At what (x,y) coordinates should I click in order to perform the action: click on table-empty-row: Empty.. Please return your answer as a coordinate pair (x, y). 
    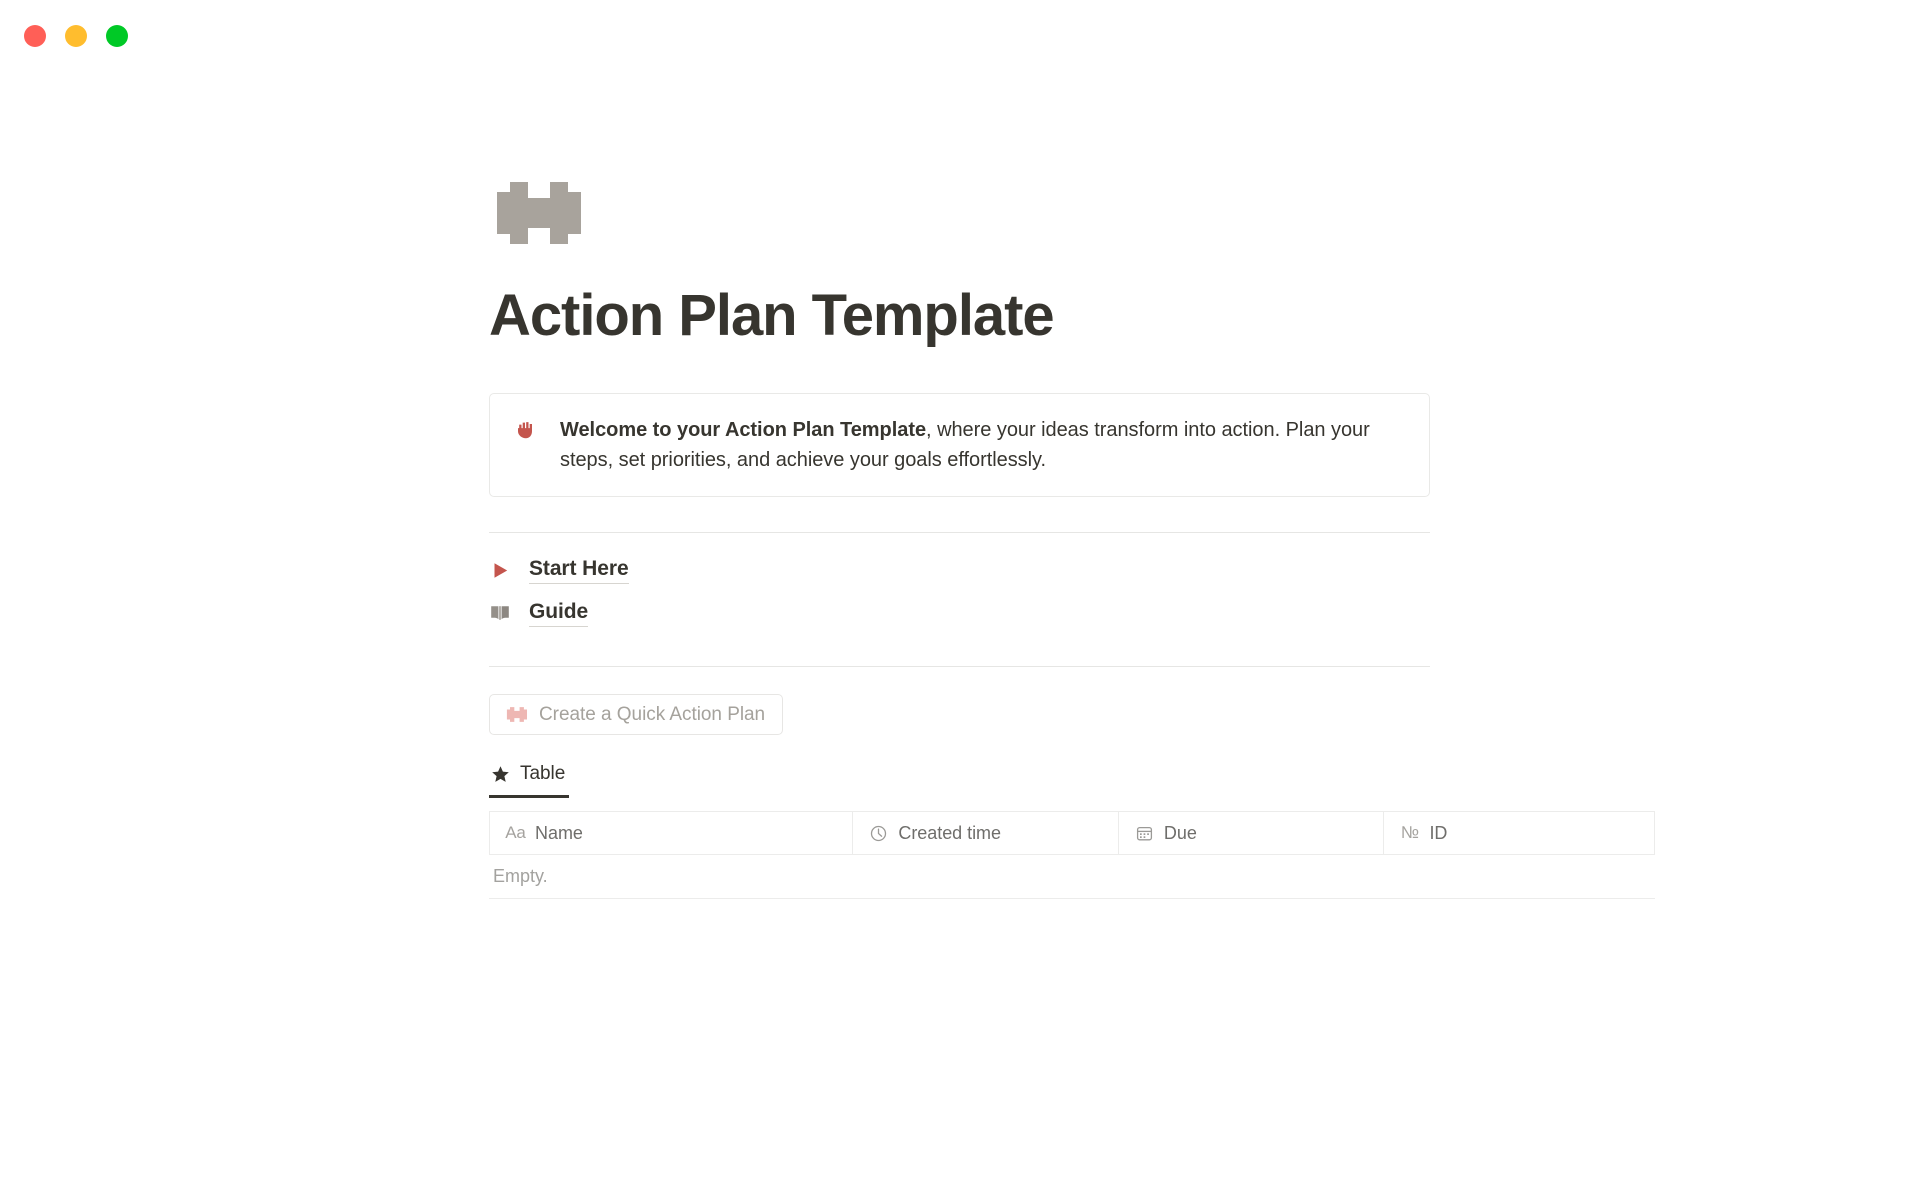
    Looking at the image, I should click on (1072, 877).